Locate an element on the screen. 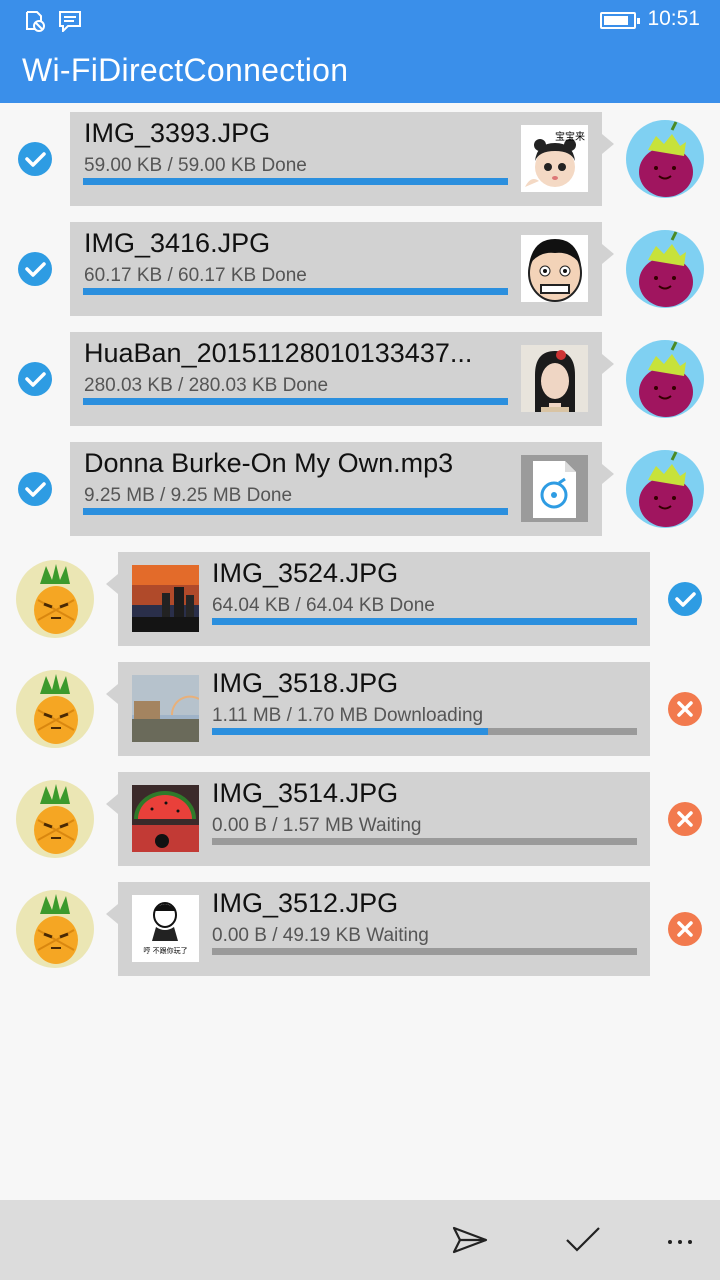 This screenshot has height=1280, width=720. battery-icon is located at coordinates (620, 20).